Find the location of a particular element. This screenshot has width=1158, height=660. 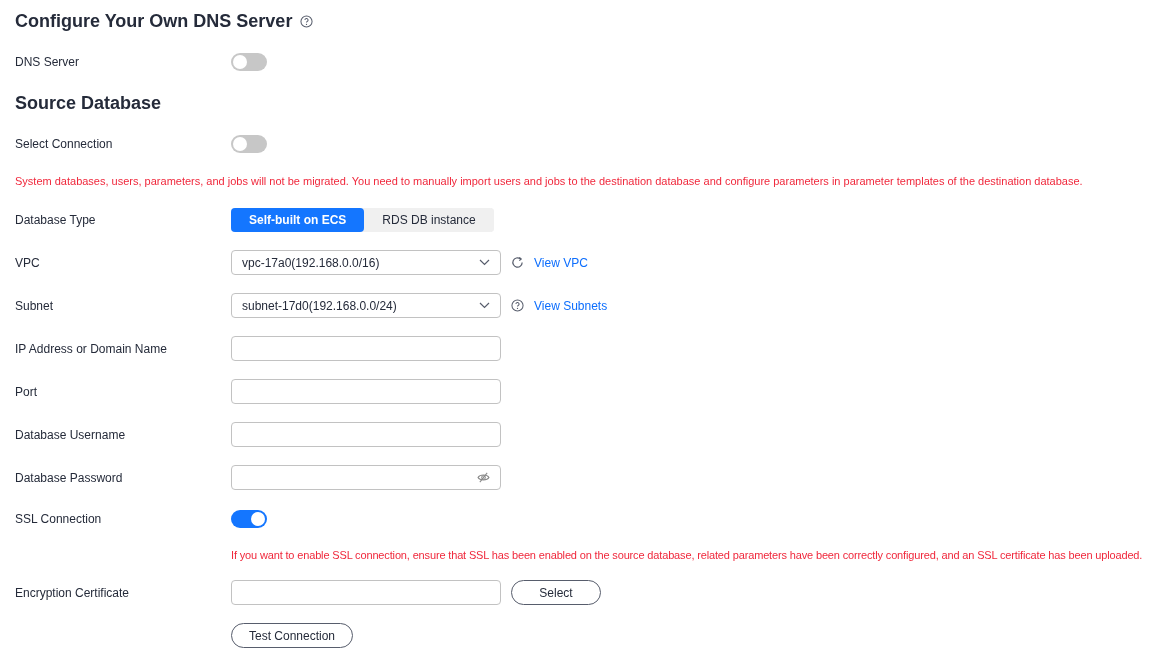

field-label: Encryption Certificate is located at coordinates (72, 592).